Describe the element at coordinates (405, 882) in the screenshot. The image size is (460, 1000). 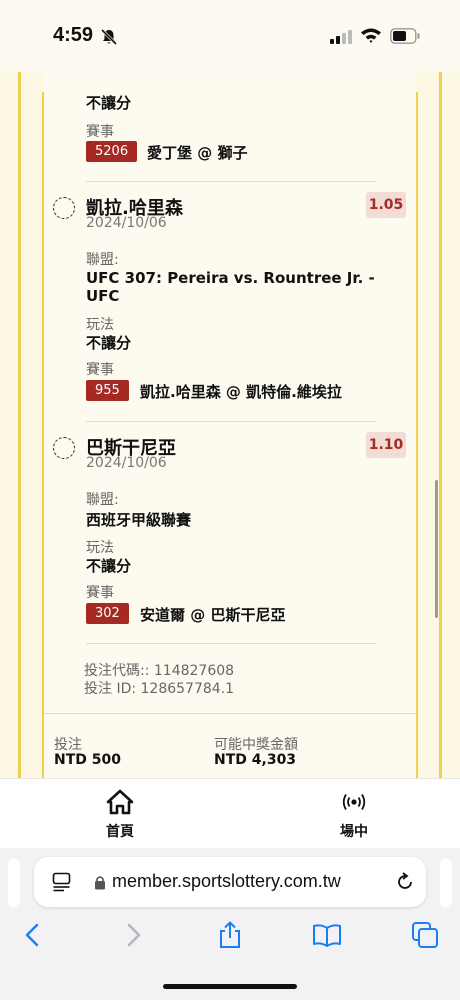
I see `reload-icon` at that location.